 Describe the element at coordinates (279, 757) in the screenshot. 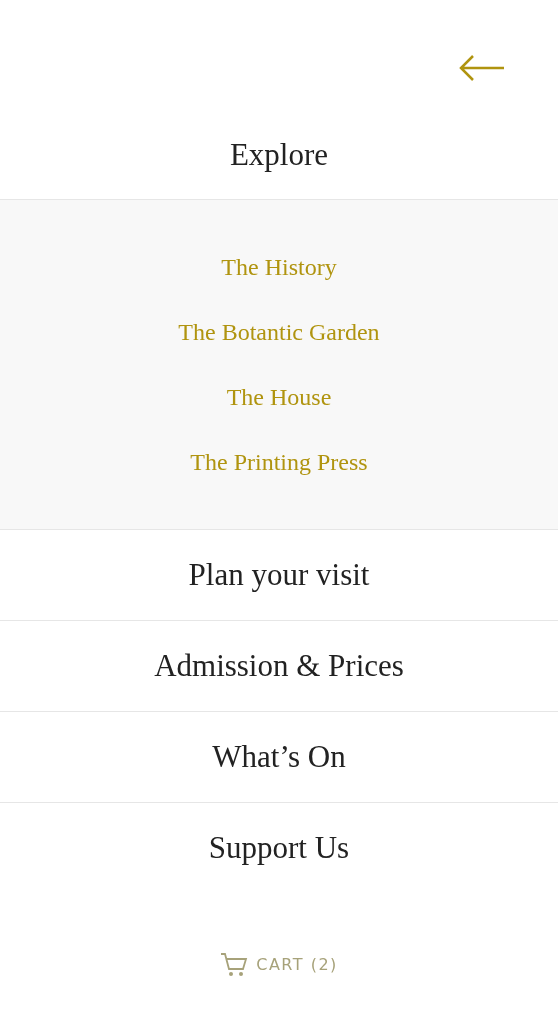

I see `menu-item: What’s On` at that location.